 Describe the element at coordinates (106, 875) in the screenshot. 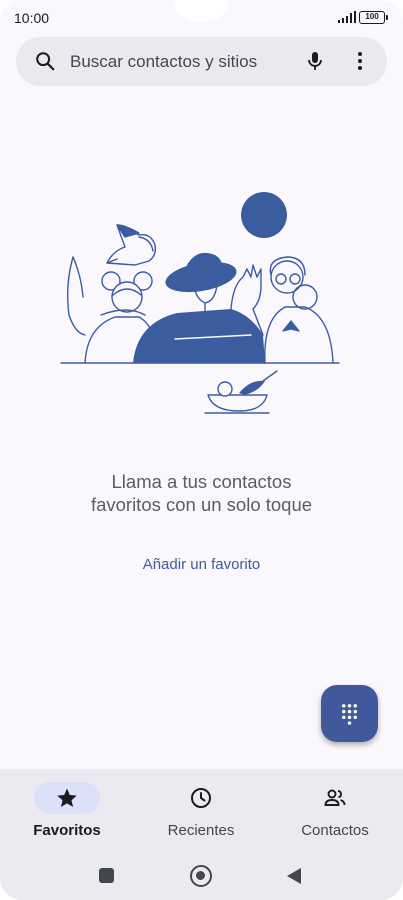

I see `recents-square-icon` at that location.